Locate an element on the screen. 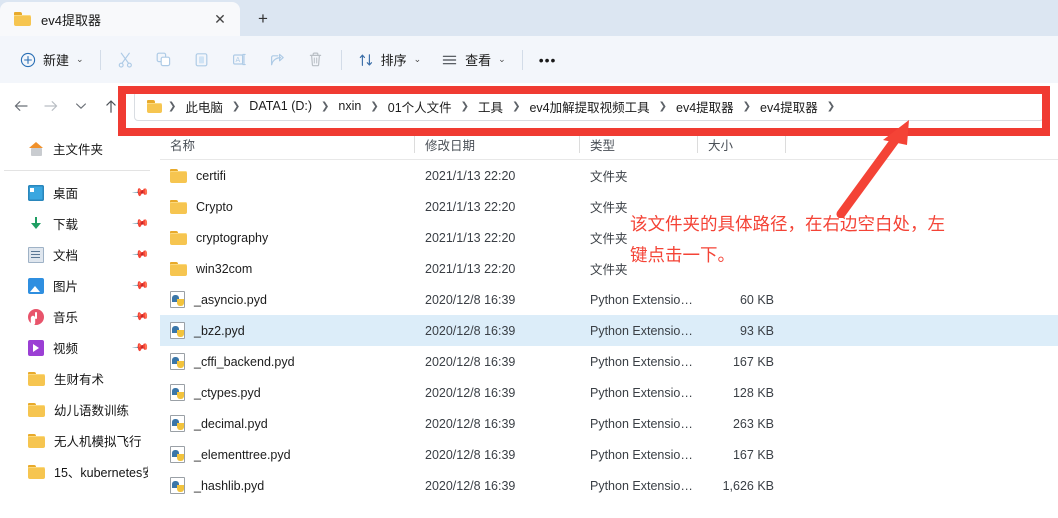 Image resolution: width=1058 pixels, height=518 pixels. table-row: certifi 2021/1/13 22:20 文件夹 is located at coordinates (609, 175).